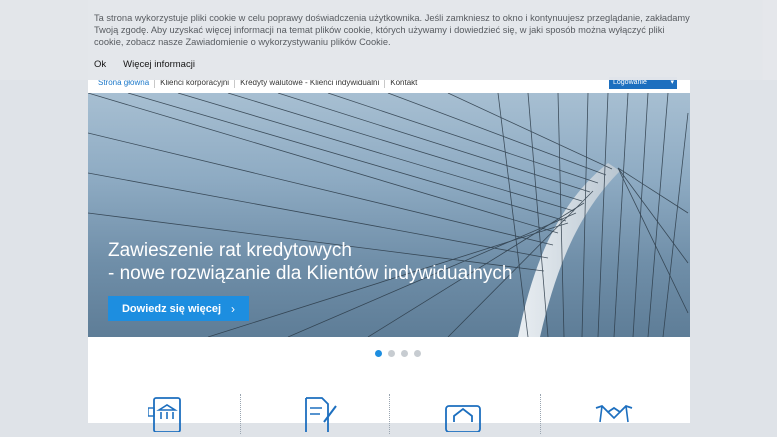 Image resolution: width=777 pixels, height=437 pixels. What do you see at coordinates (167, 412) in the screenshot?
I see `online-bank-tablet-icon` at bounding box center [167, 412].